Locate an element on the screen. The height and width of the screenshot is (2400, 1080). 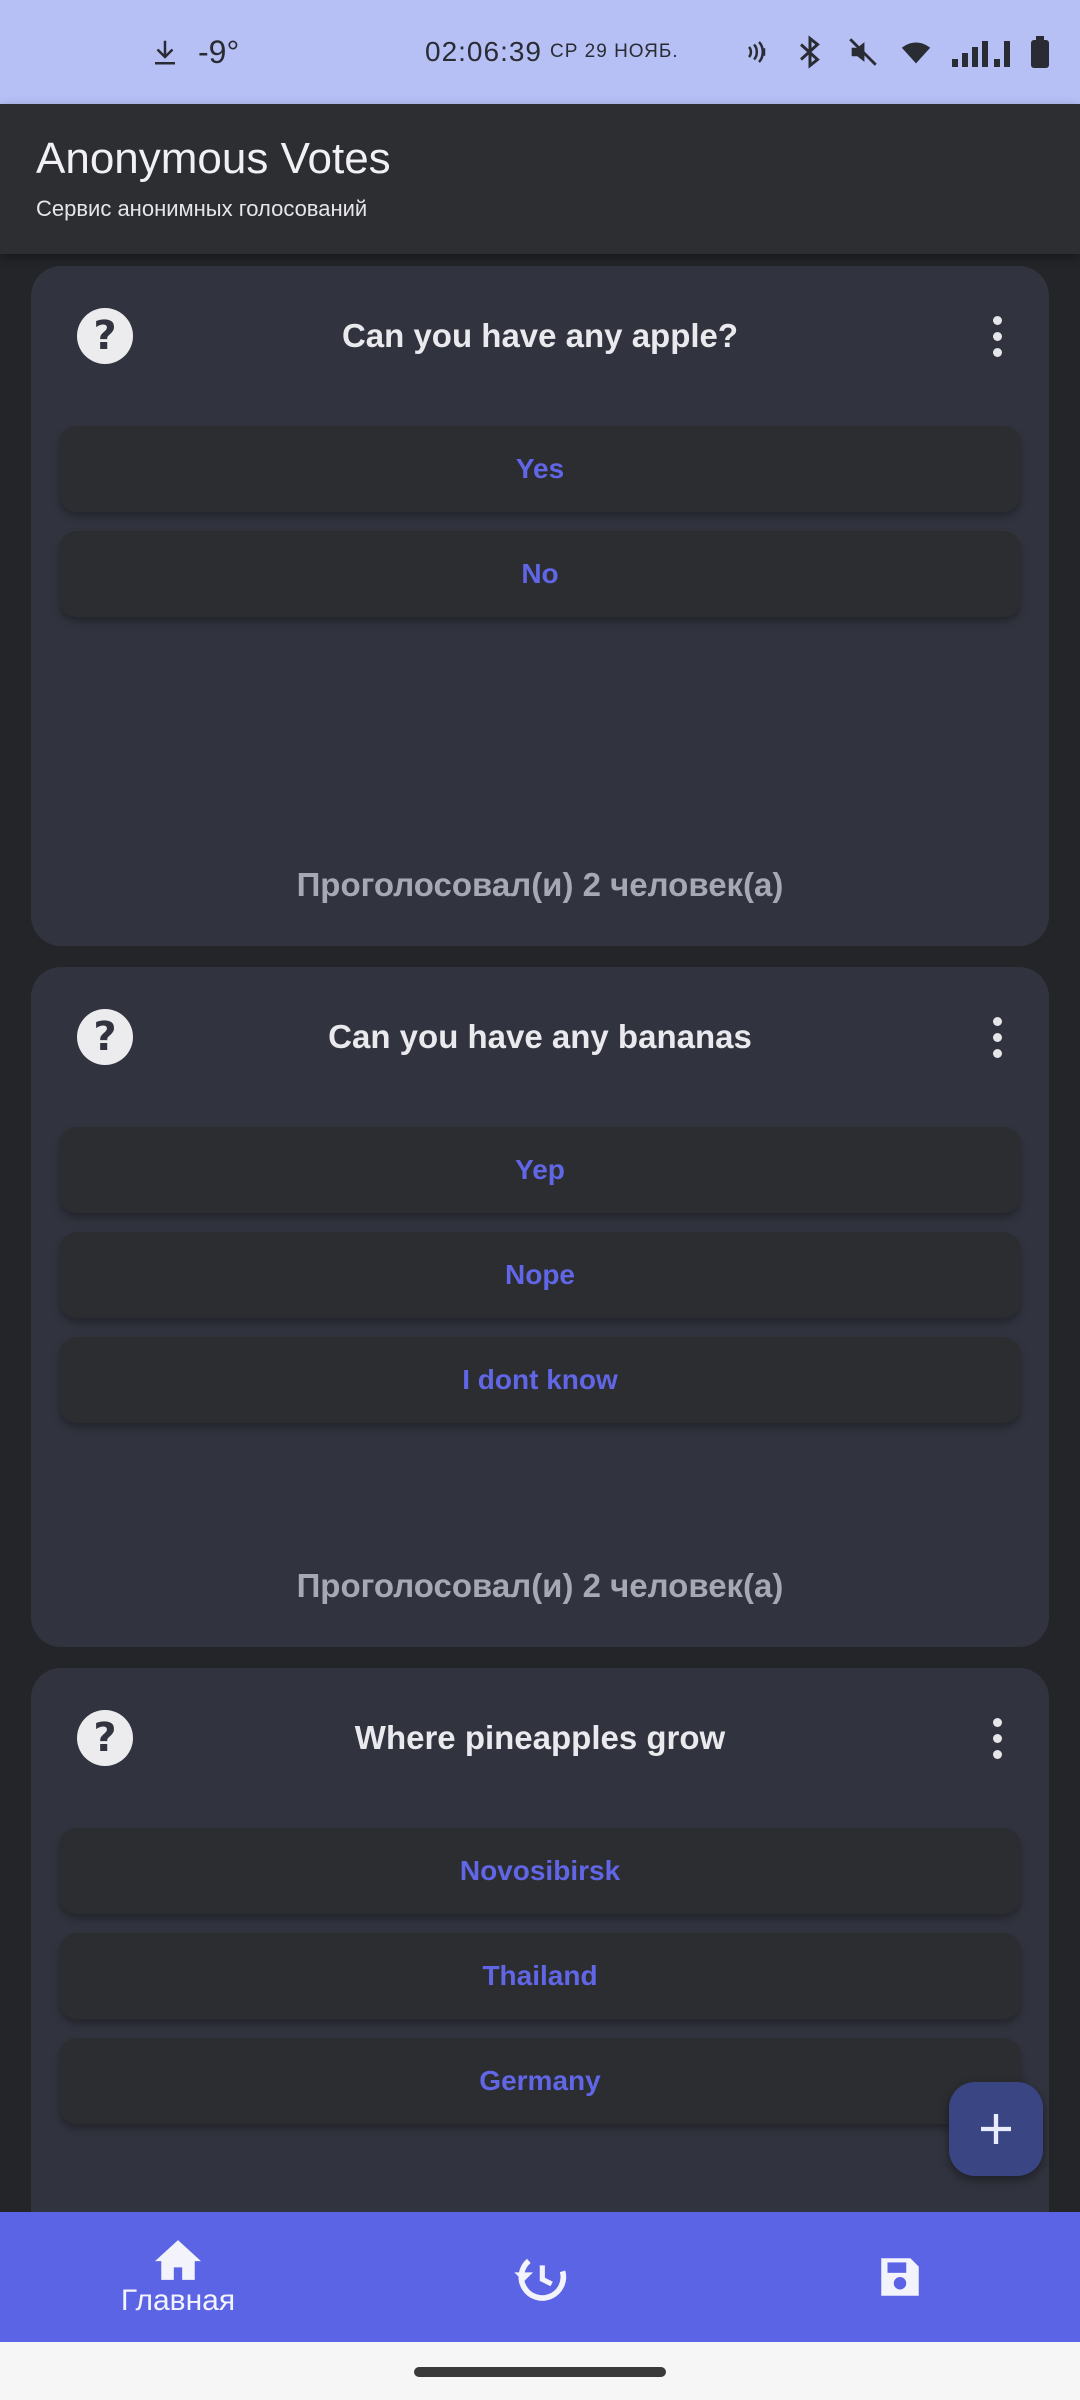
temperature-text: -9° is located at coordinates (219, 51).